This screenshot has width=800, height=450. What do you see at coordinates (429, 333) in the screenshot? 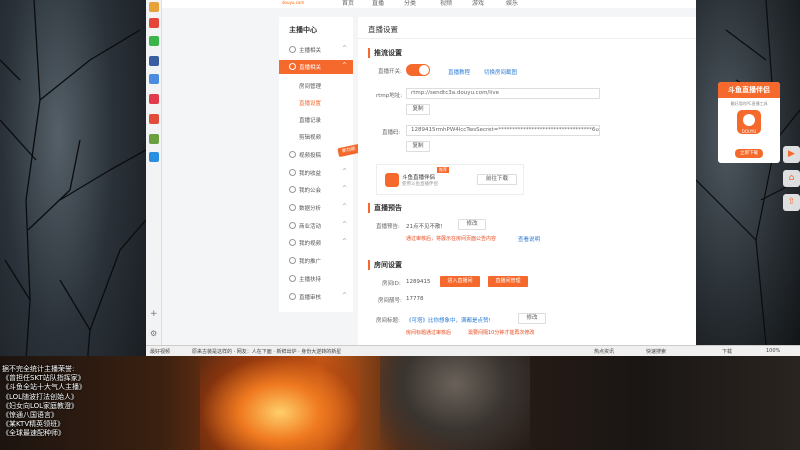
I see `title-note-1: 房间标题通过审核后` at bounding box center [429, 333].